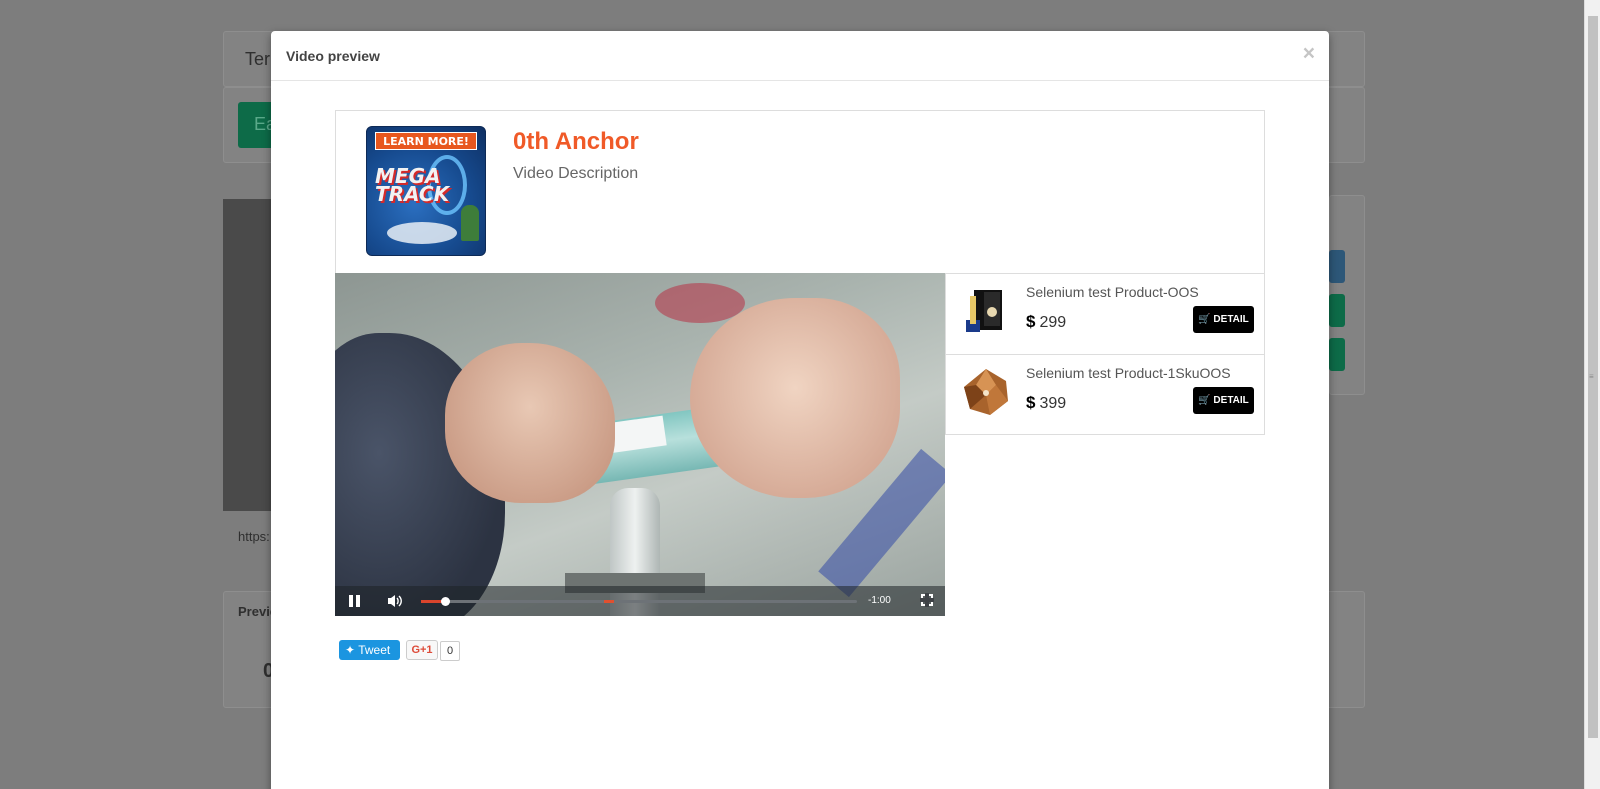 The height and width of the screenshot is (789, 1600). I want to click on twitter-bird-icon: ✦, so click(350, 650).